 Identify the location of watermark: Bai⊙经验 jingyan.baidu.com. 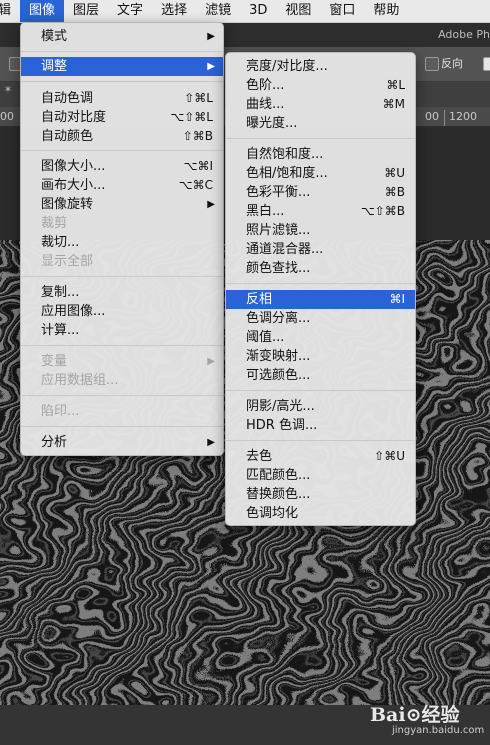
(427, 718).